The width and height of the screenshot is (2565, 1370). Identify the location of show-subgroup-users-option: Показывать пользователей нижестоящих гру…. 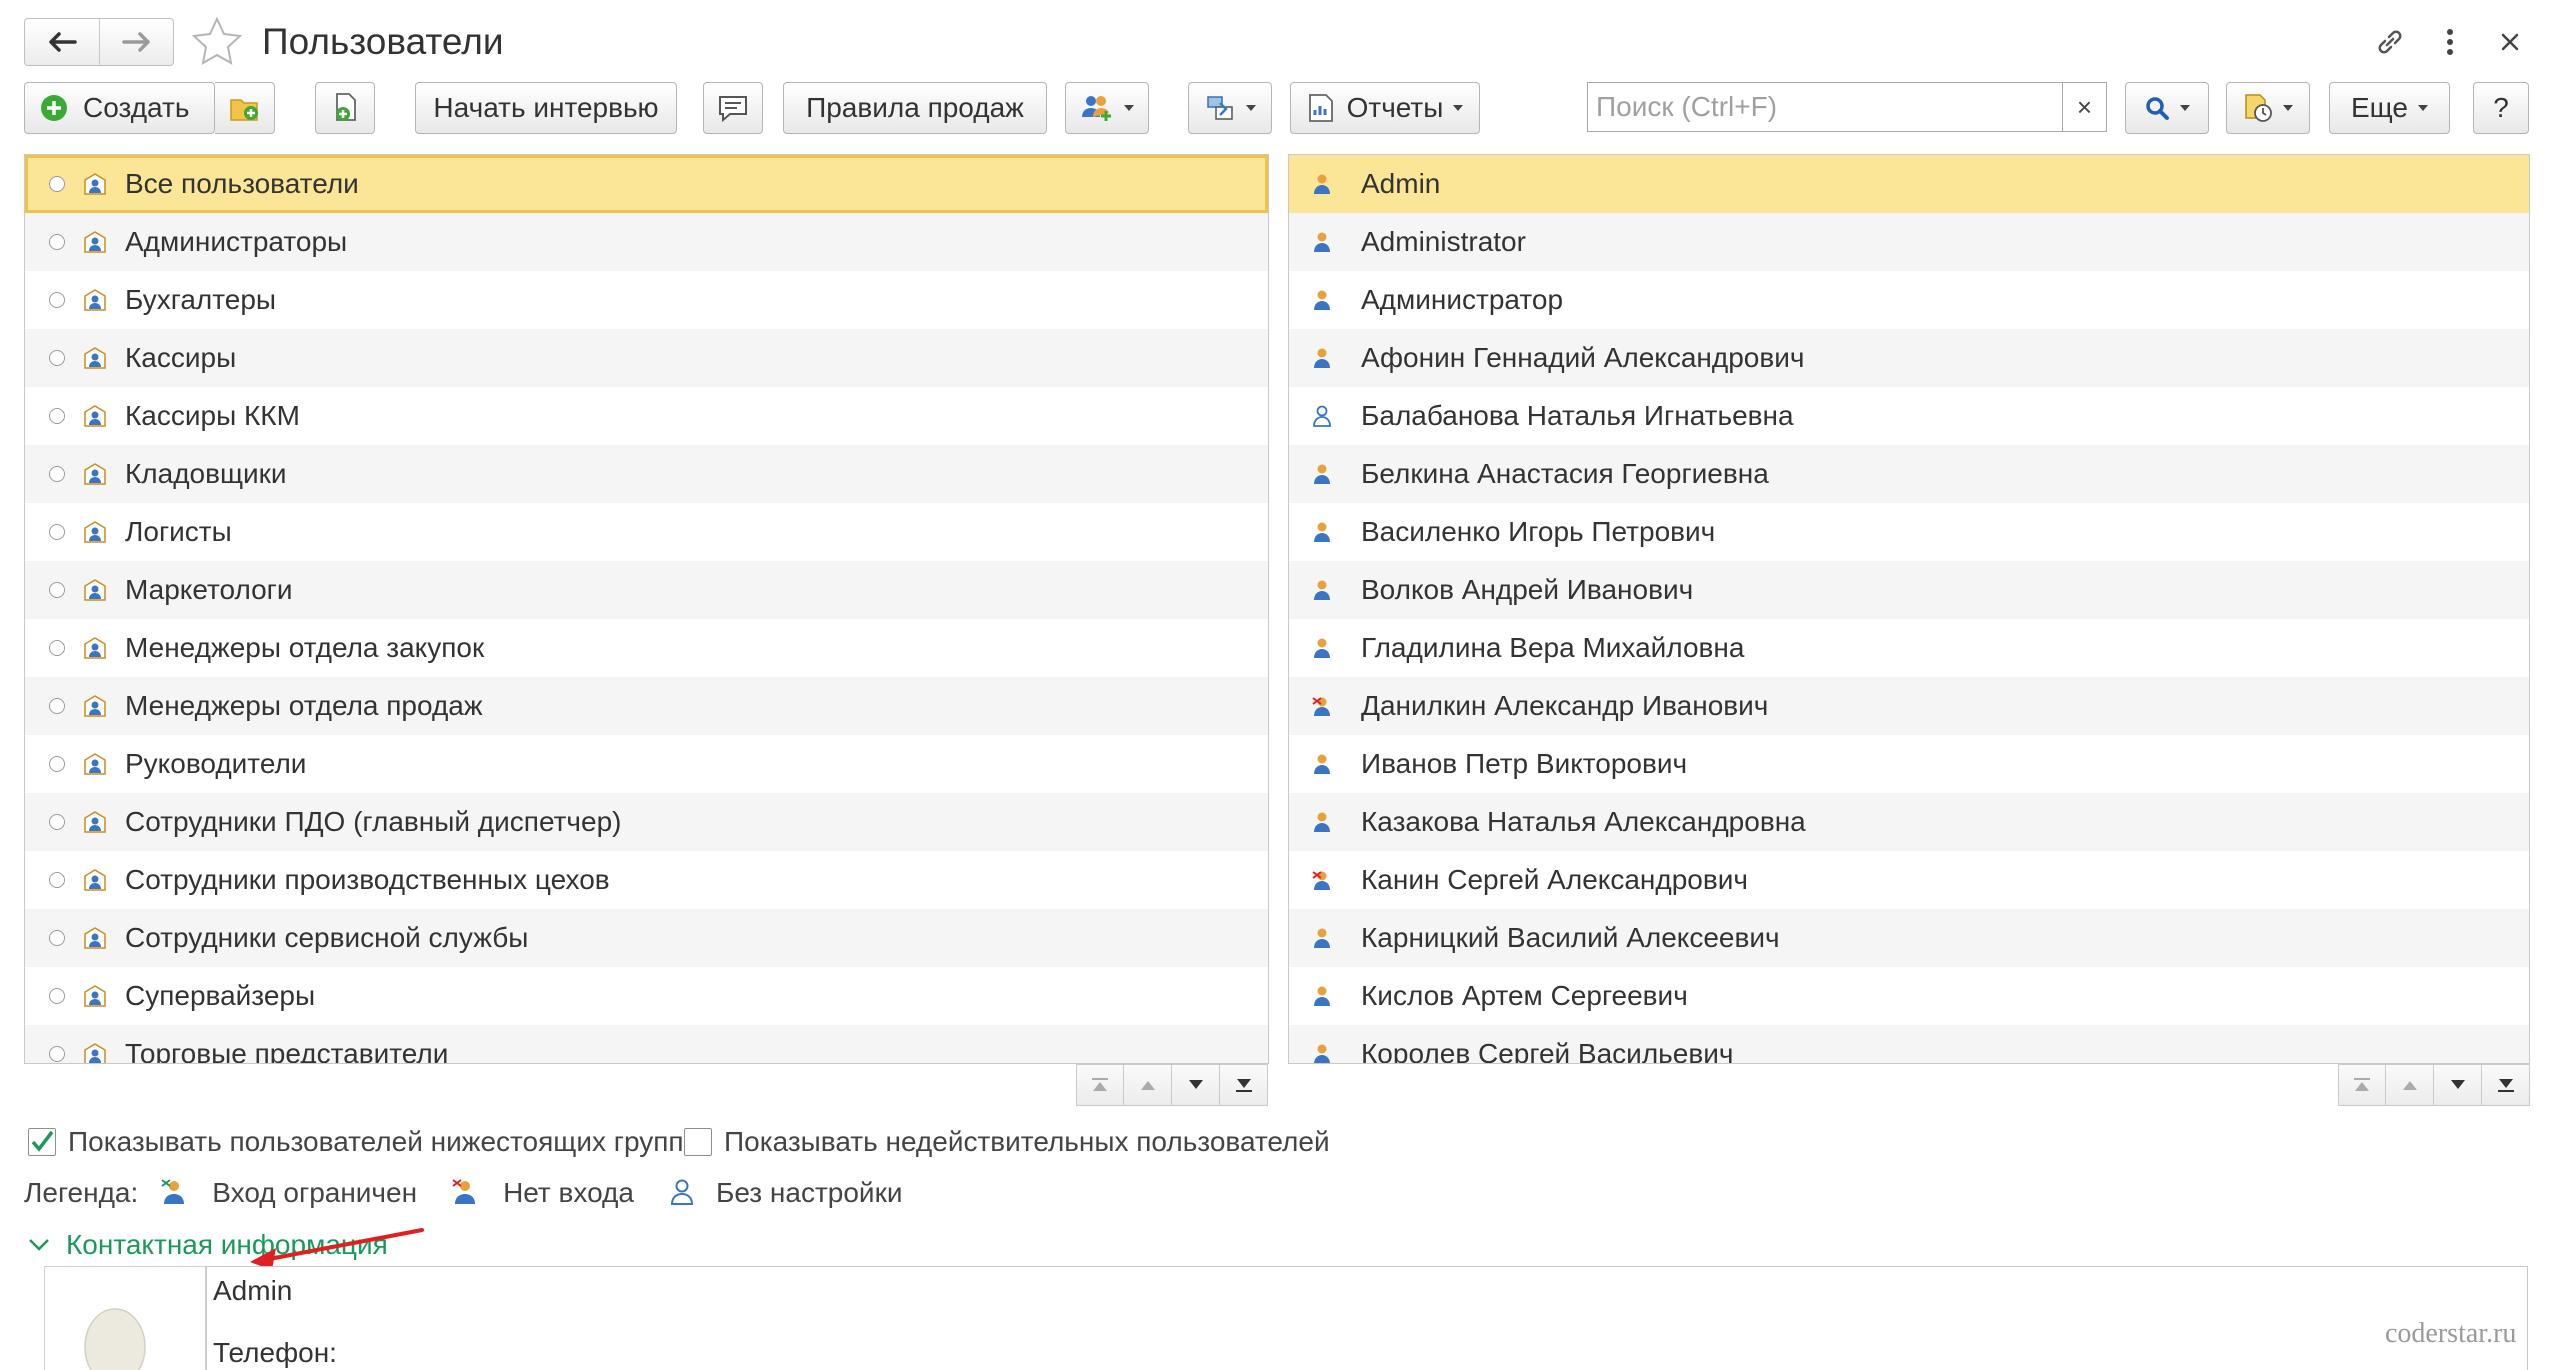
(356, 1142).